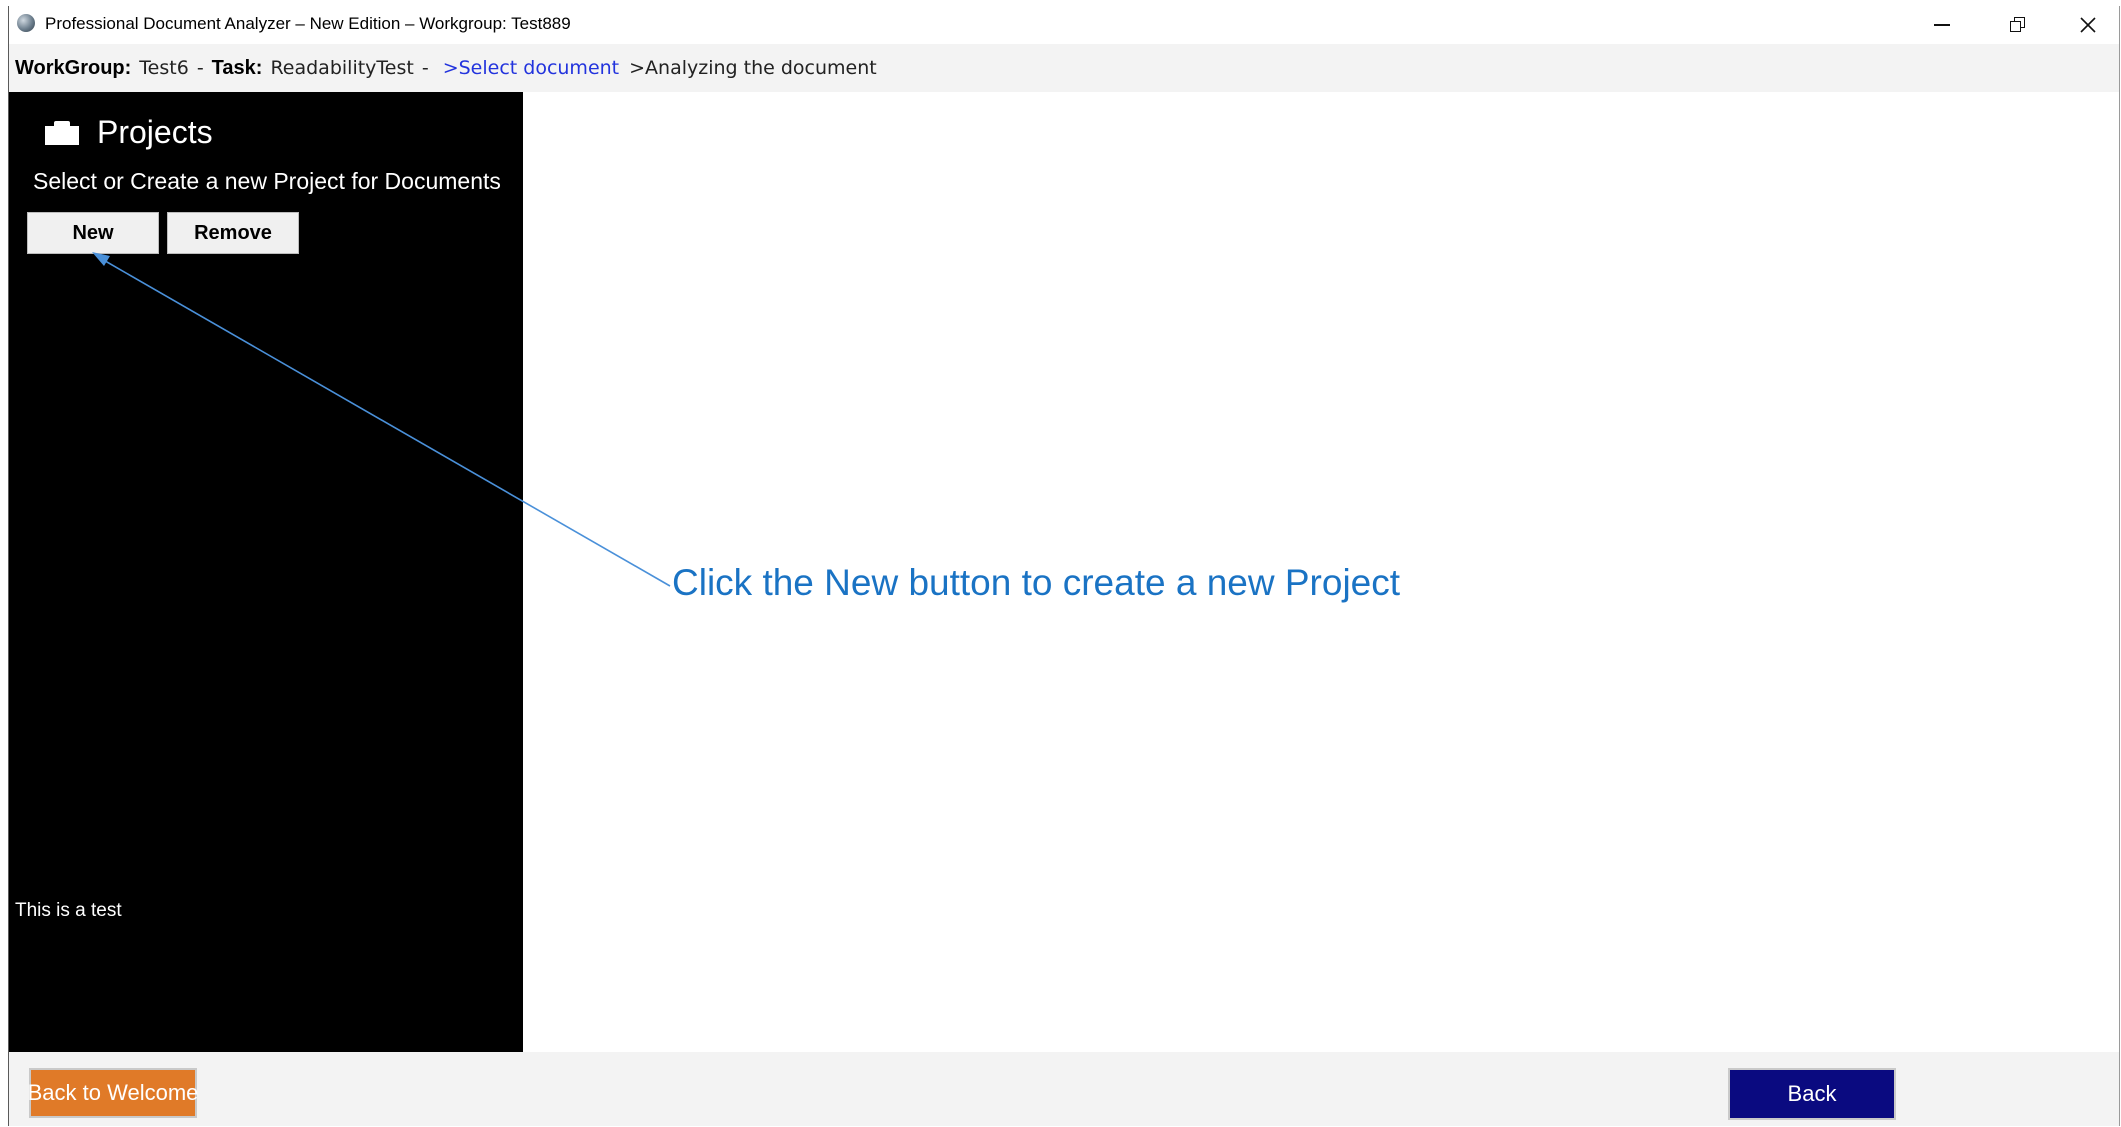 This screenshot has width=2121, height=1127. What do you see at coordinates (113, 1093) in the screenshot?
I see `back-to-welcome-button: Back to Welcome` at bounding box center [113, 1093].